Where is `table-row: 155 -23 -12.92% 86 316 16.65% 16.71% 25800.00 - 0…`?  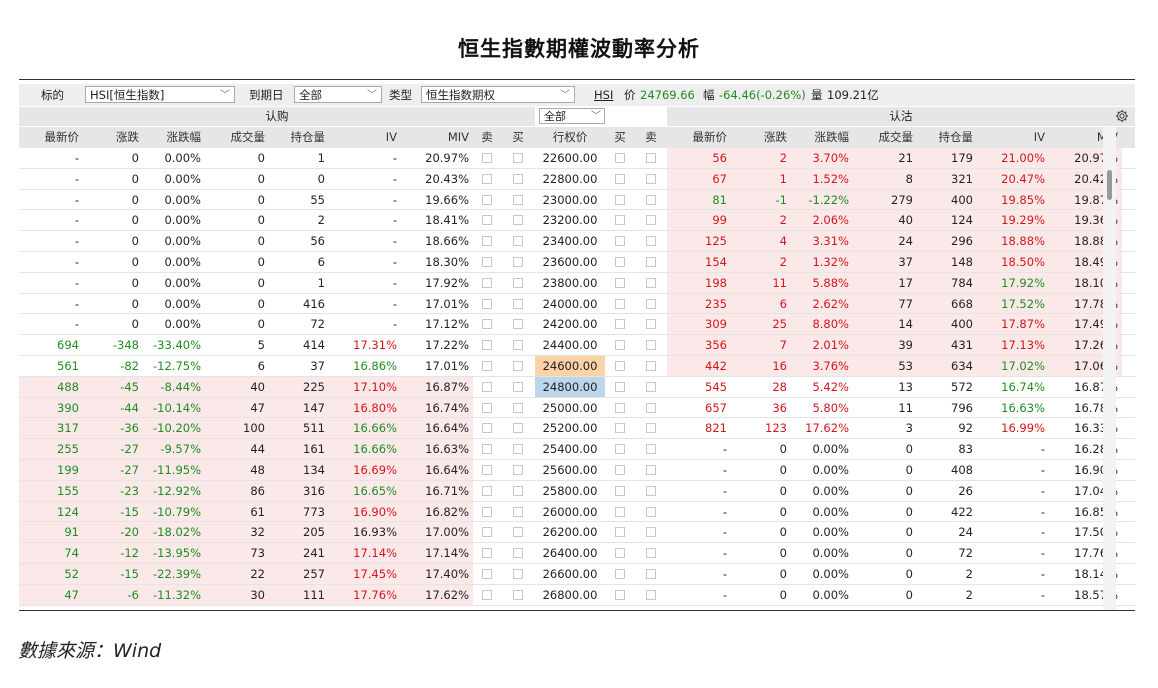
table-row: 155 -23 -12.92% 86 316 16.65% 16.71% 25800.00 - 0… is located at coordinates (577, 491).